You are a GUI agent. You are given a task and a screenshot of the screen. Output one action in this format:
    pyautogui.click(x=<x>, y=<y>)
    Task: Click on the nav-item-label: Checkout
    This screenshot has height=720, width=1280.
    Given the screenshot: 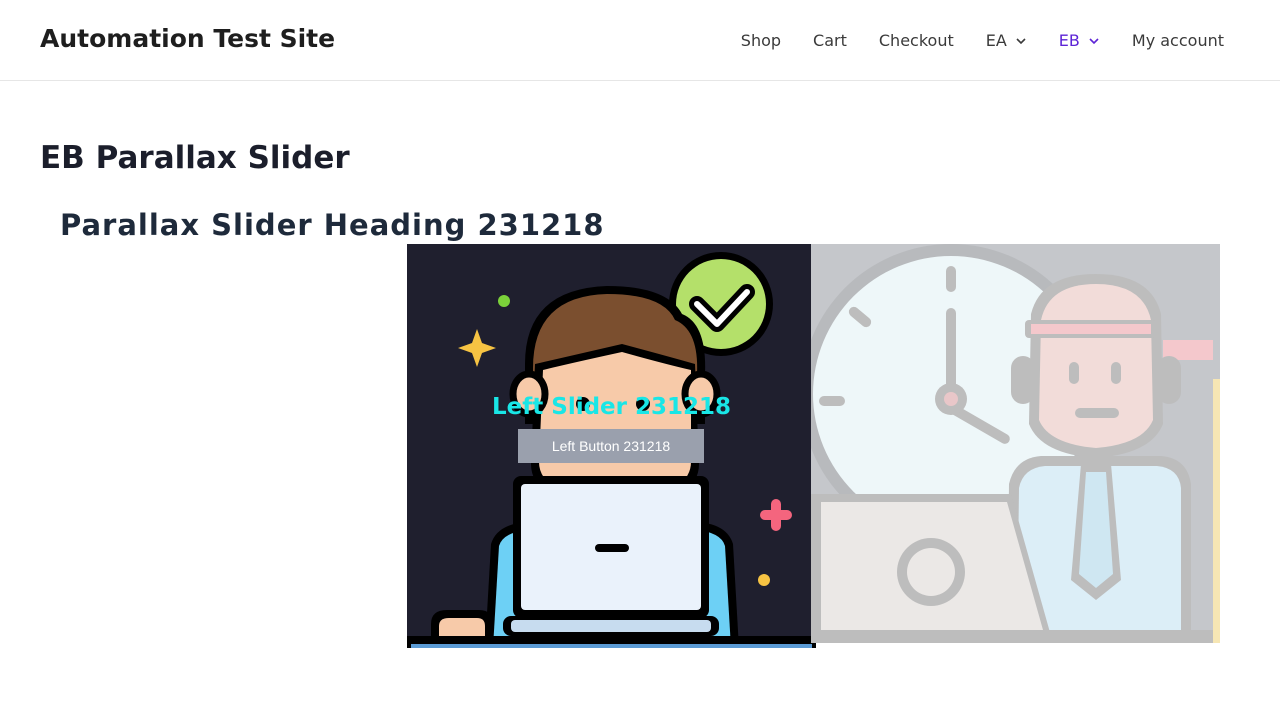 What is the action you would take?
    pyautogui.click(x=916, y=40)
    